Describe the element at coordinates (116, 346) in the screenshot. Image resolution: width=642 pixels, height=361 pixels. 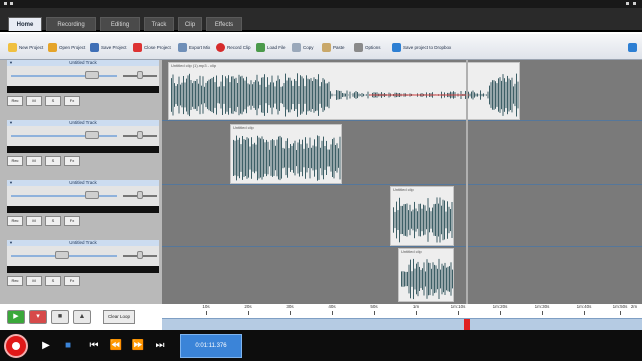
I see `rewind-button: ⏪` at that location.